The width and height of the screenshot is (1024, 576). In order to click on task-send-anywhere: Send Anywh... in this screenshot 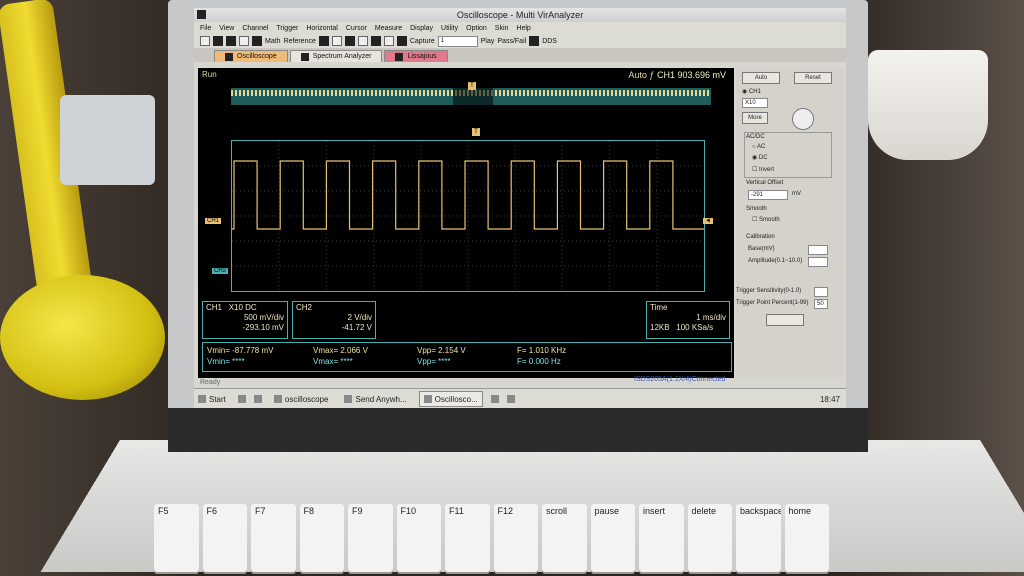, I will do `click(375, 399)`.